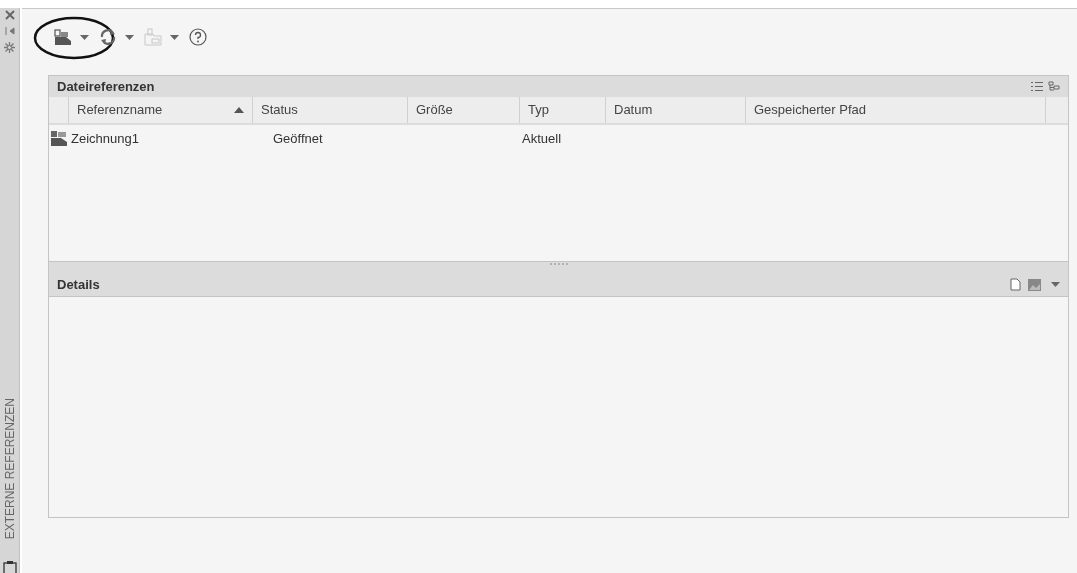 The height and width of the screenshot is (573, 1077). What do you see at coordinates (464, 110) in the screenshot?
I see `column-header: Größe` at bounding box center [464, 110].